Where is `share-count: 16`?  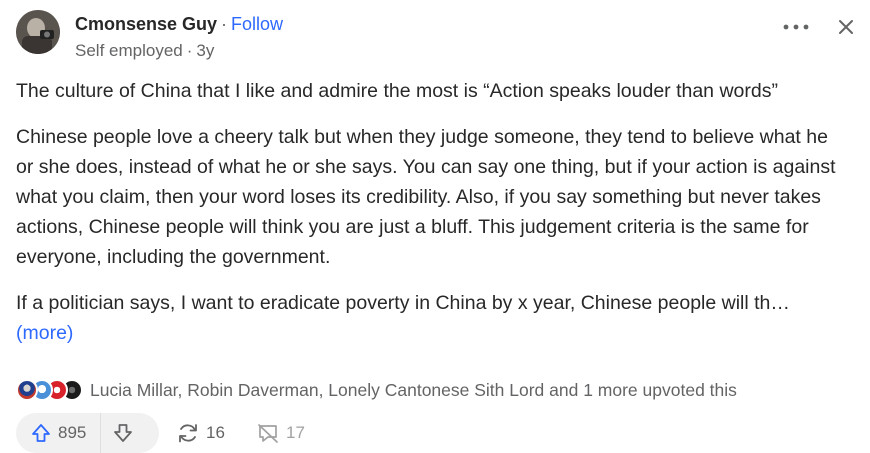 share-count: 16 is located at coordinates (215, 432).